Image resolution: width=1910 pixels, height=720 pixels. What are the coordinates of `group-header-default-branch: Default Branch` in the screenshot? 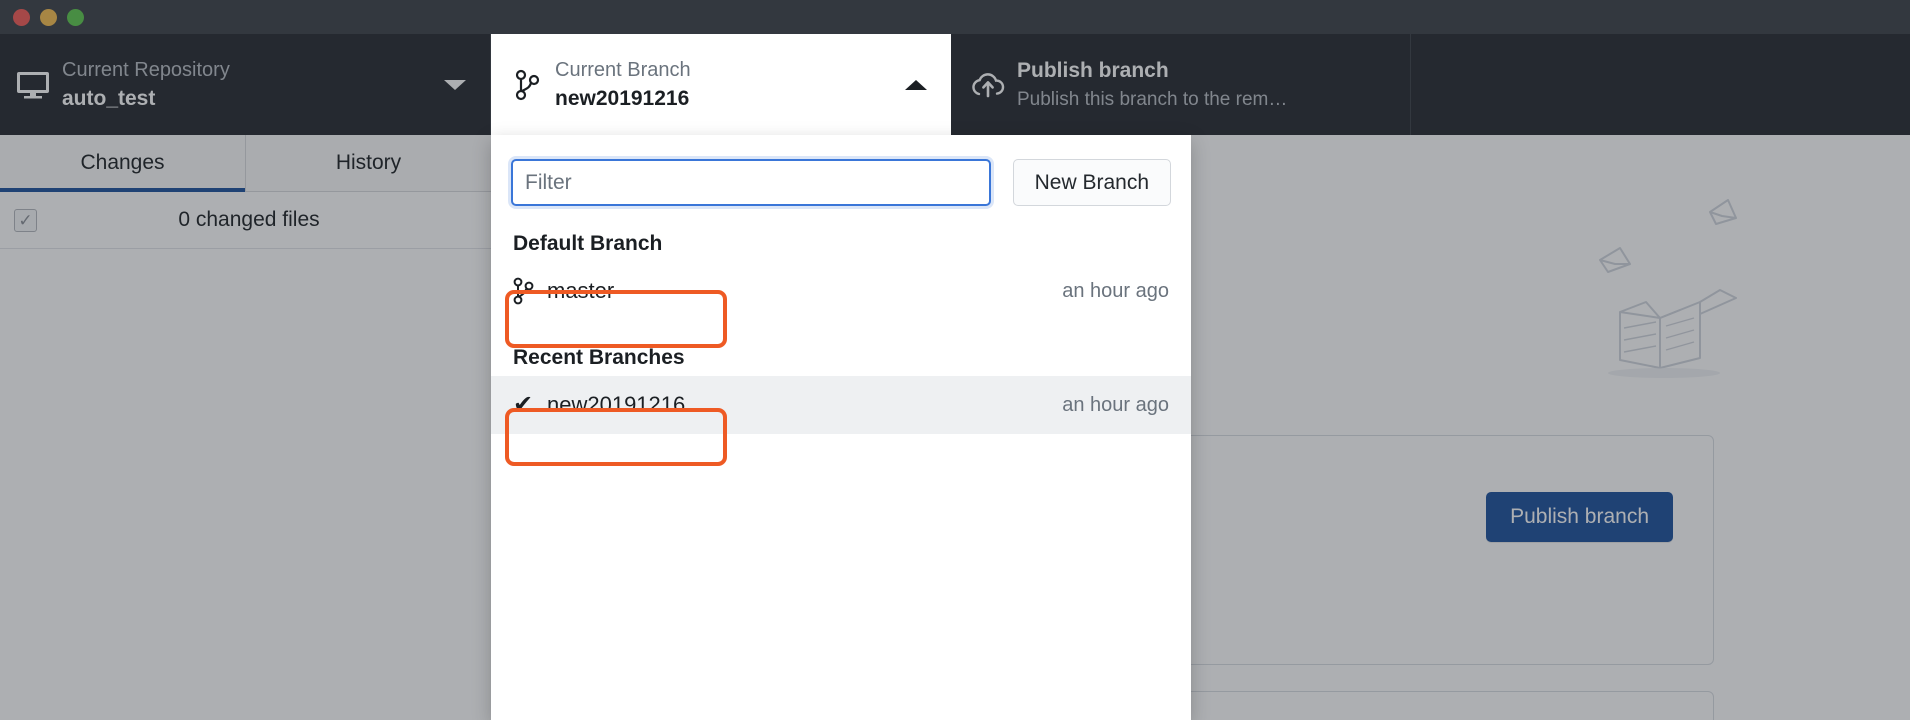 It's located at (588, 243).